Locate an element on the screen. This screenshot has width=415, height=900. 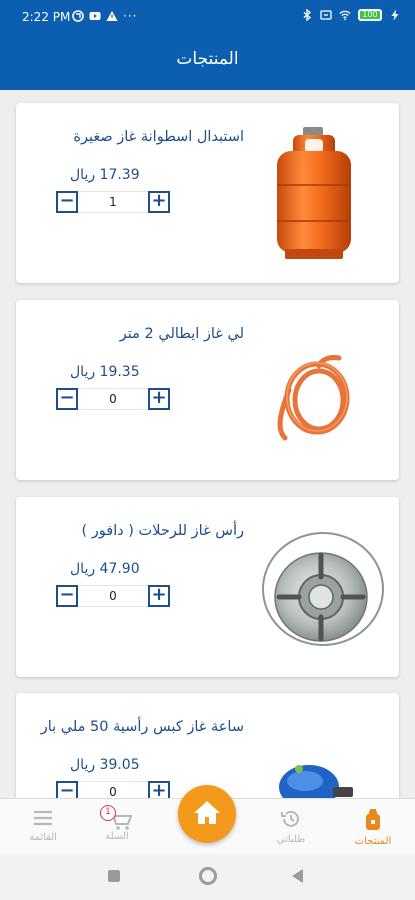
gas-cylinder-icon is located at coordinates (373, 819).